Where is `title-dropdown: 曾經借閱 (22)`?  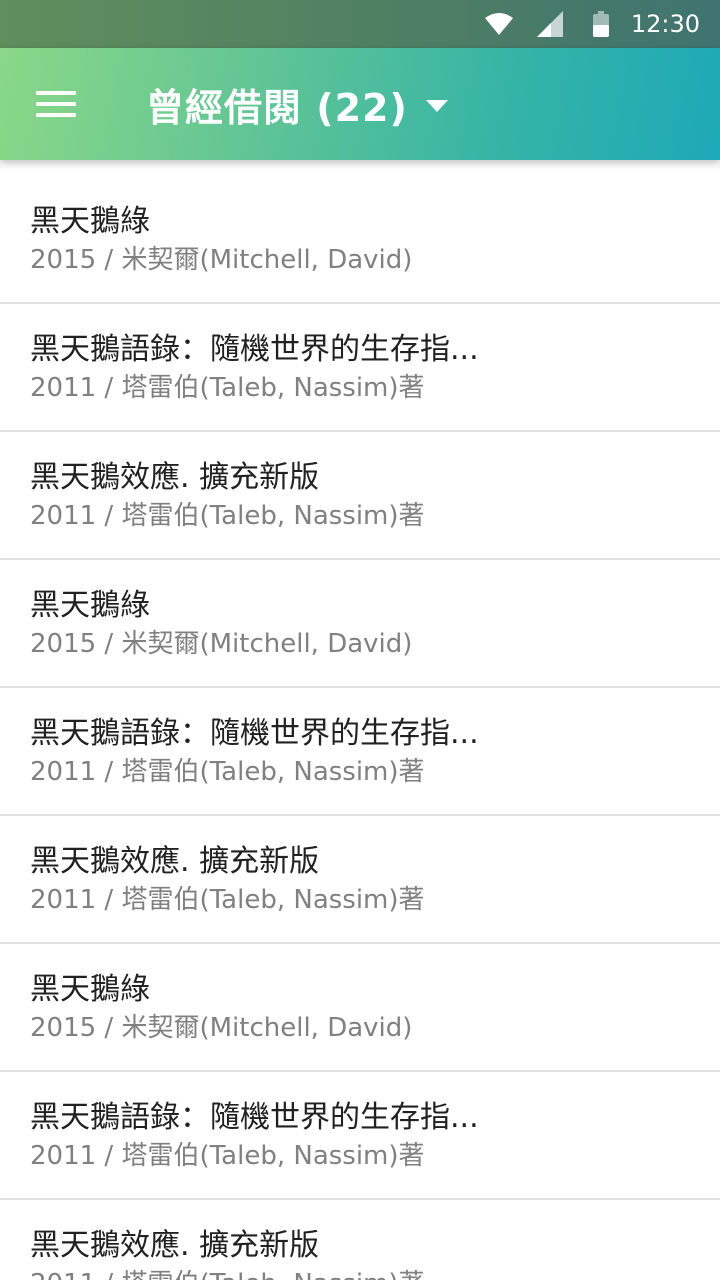 title-dropdown: 曾經借閱 (22) is located at coordinates (297, 104).